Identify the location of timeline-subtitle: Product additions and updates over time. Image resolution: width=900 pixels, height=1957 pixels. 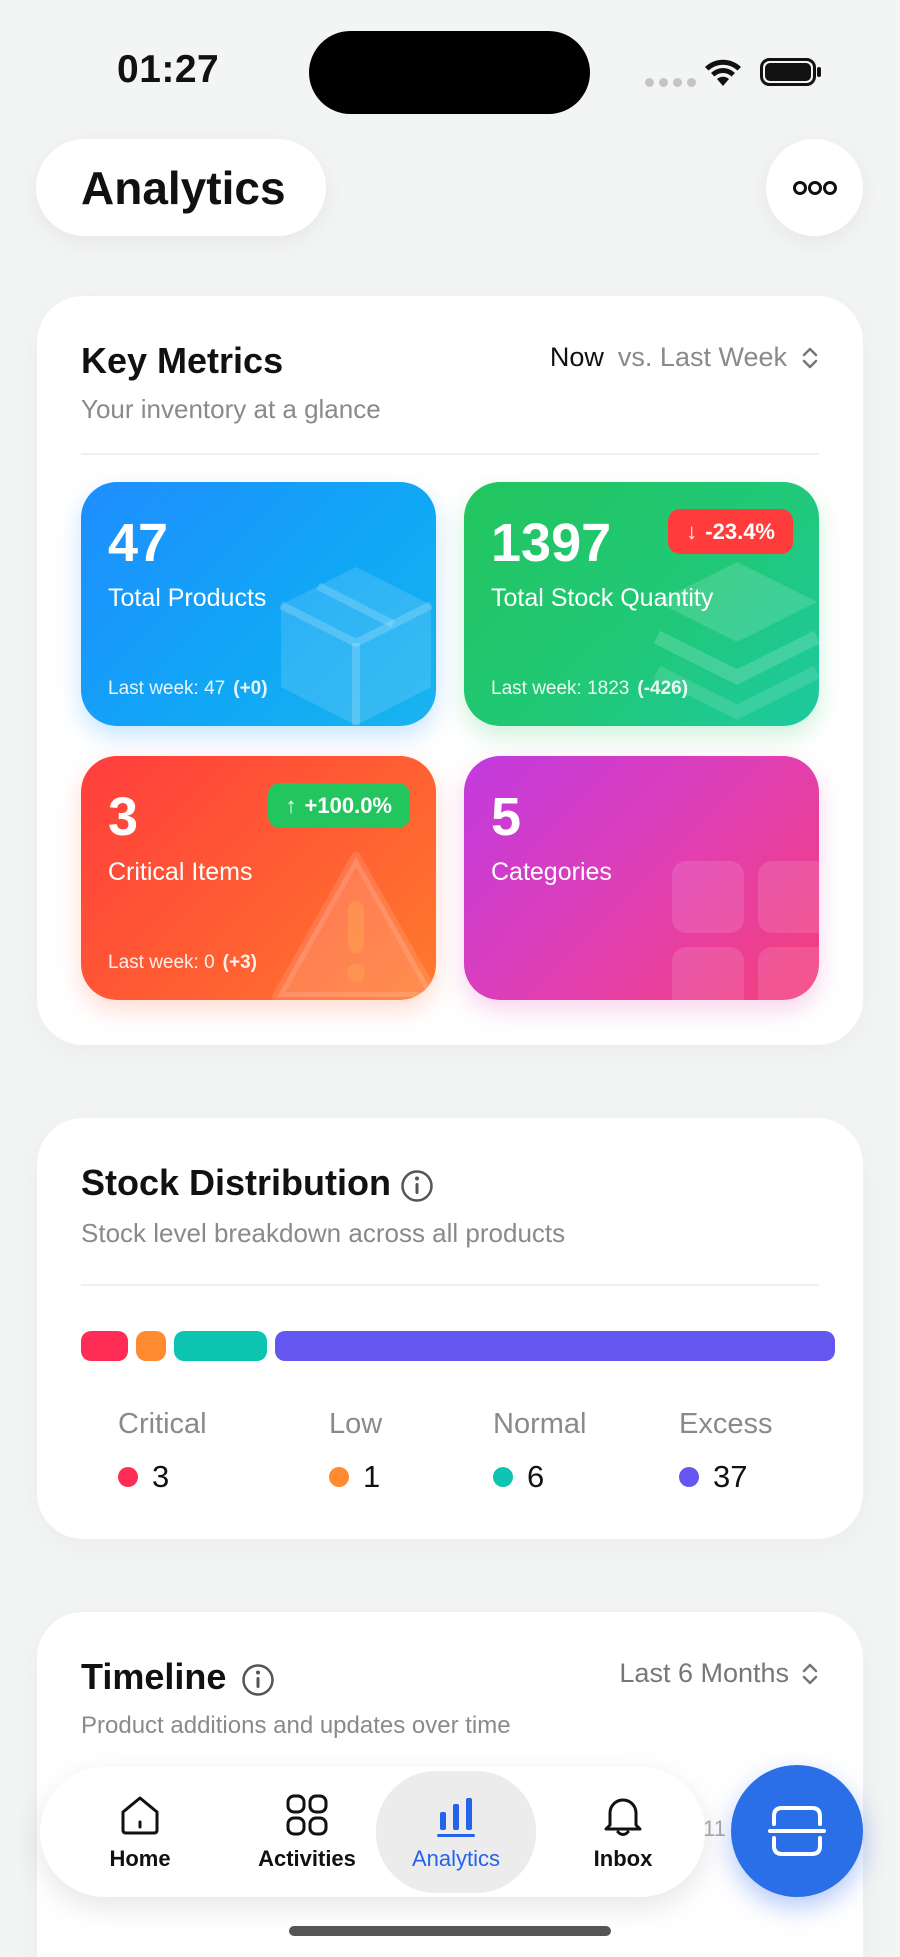
(296, 1725).